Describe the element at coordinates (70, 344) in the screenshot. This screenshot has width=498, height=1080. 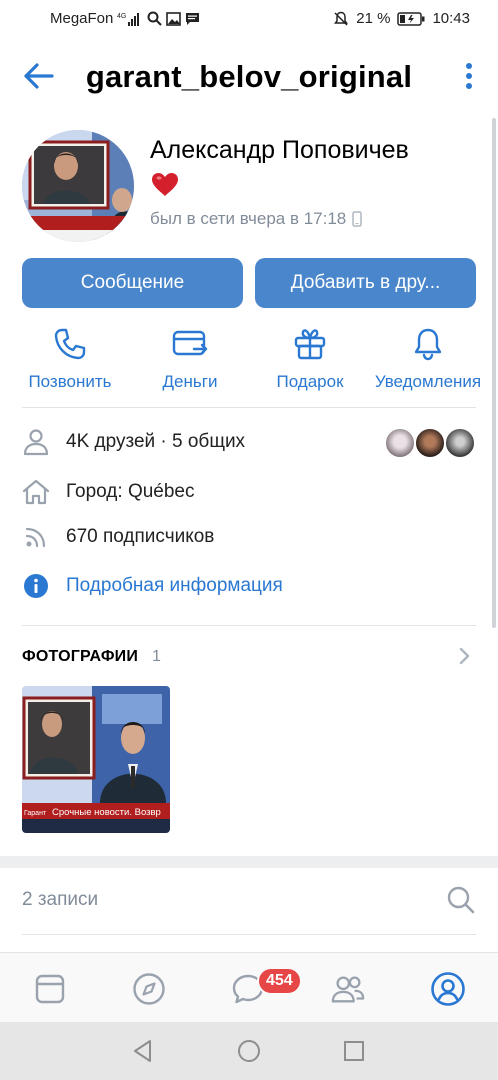
I see `phone-icon` at that location.